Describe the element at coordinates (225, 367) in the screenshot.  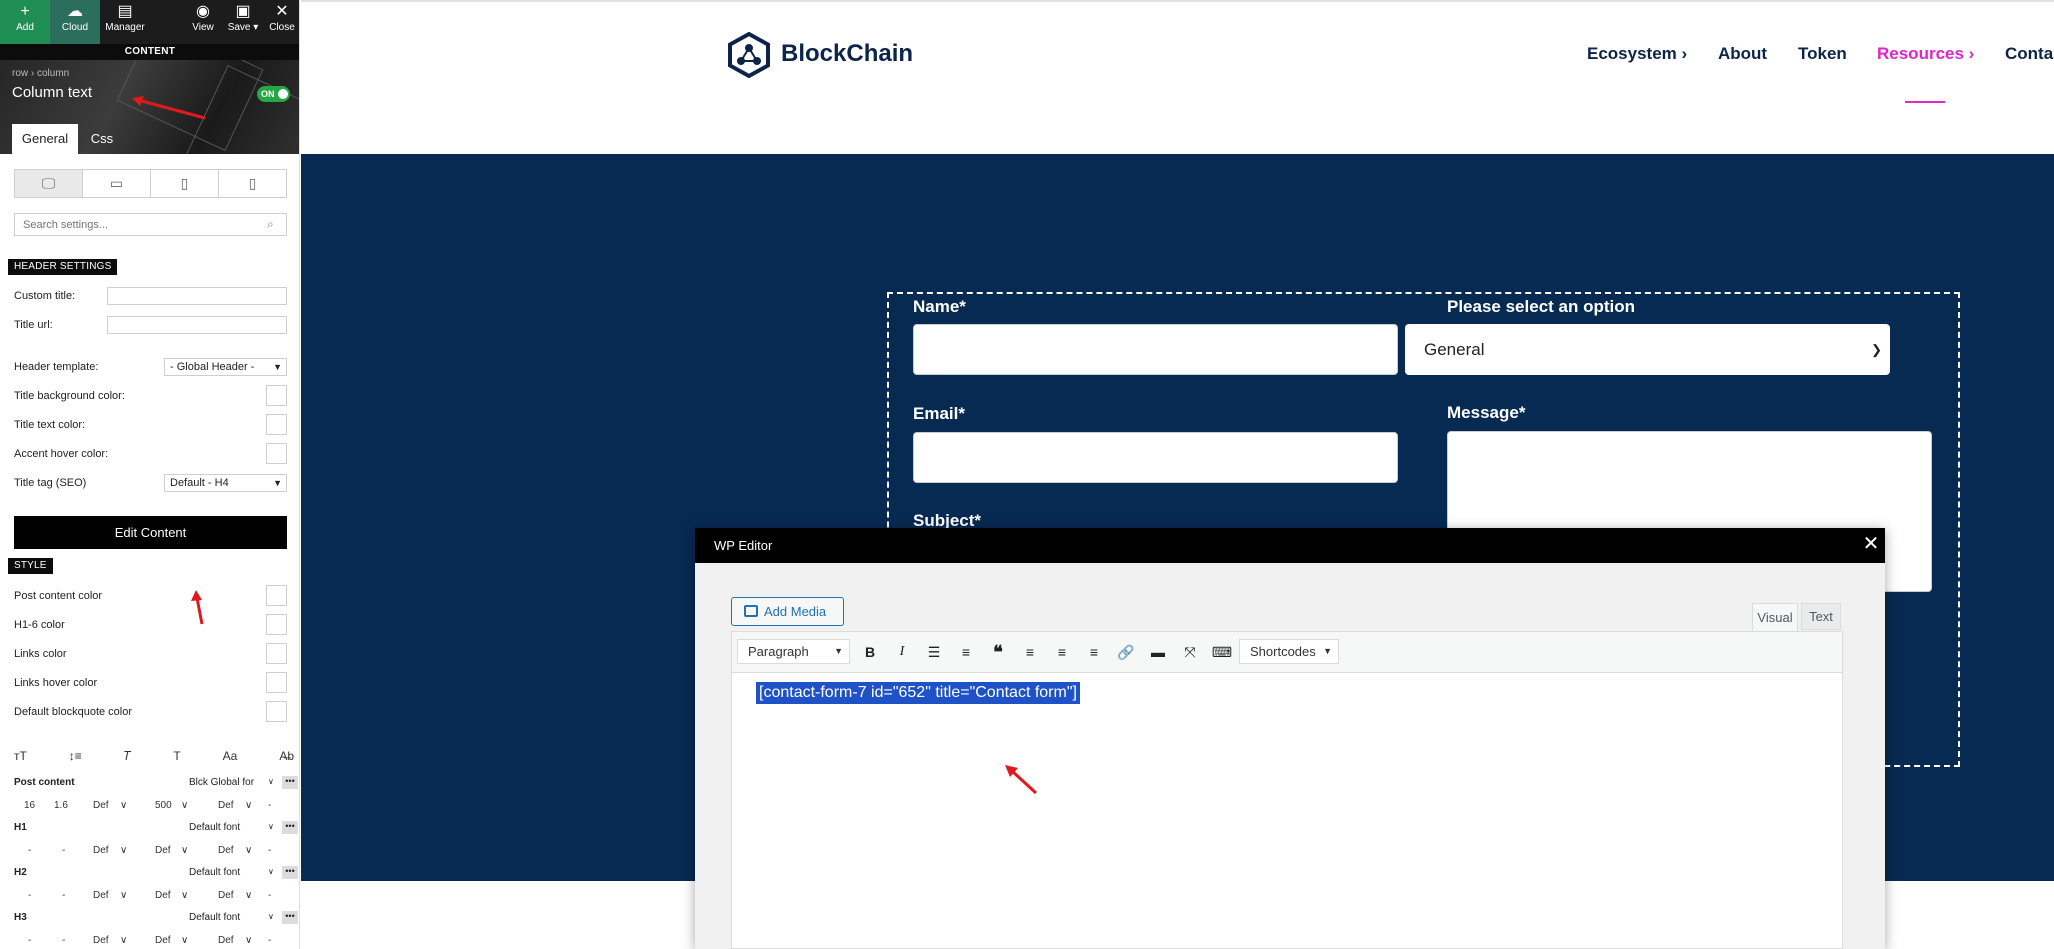
I see `header-template-select: - Global Header - ▼` at that location.